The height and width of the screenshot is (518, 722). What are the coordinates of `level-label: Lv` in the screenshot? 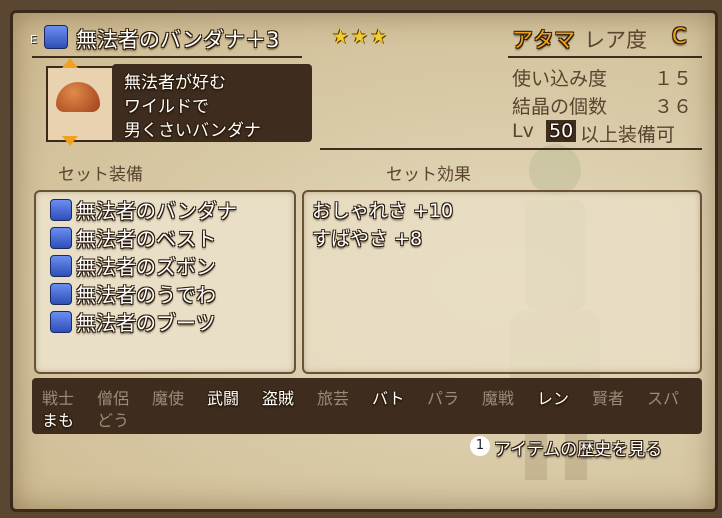 It's located at (523, 131).